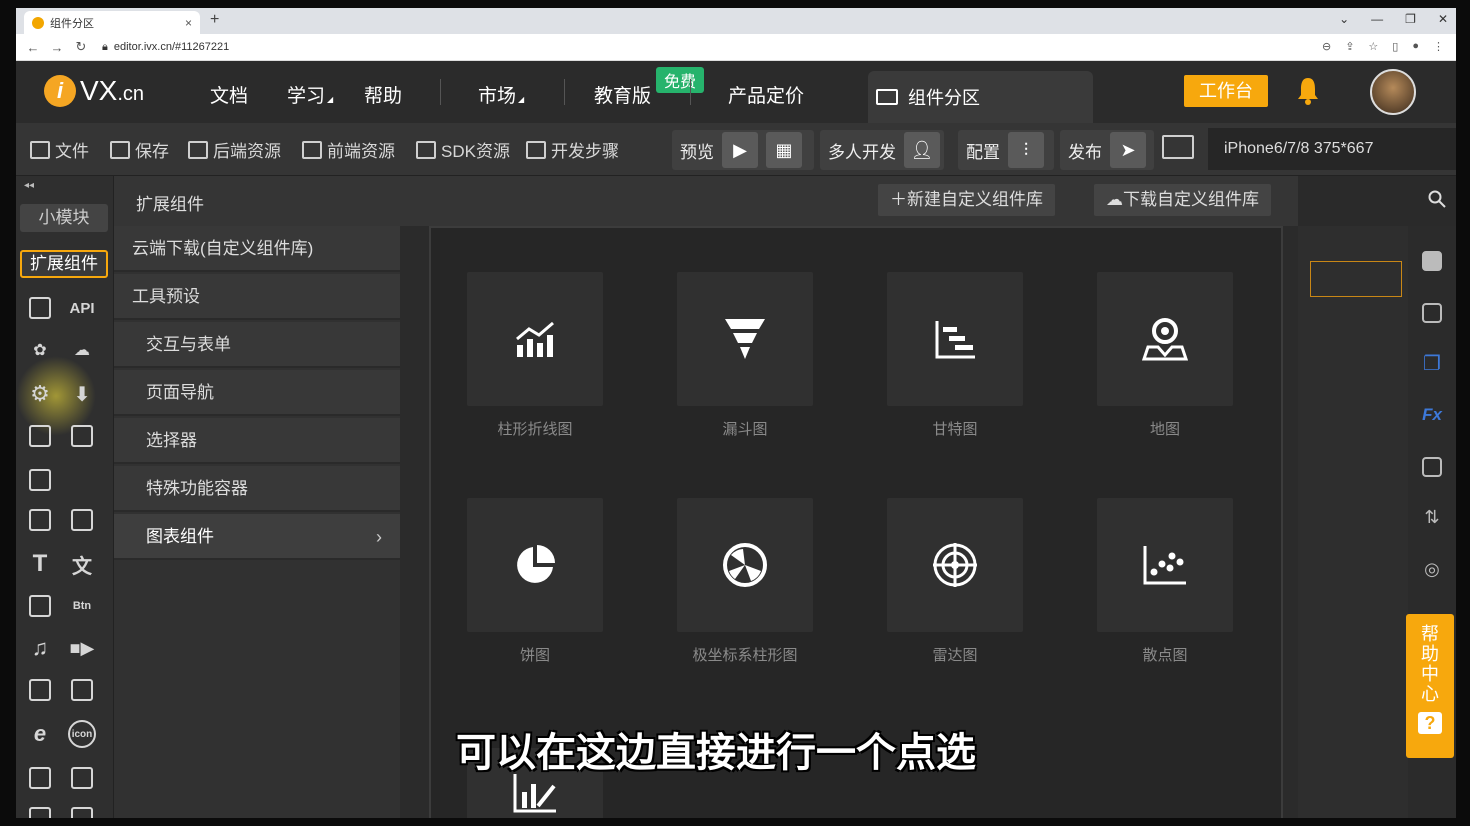 The width and height of the screenshot is (1470, 826). I want to click on nav-market: 市场 ◢, so click(501, 94).